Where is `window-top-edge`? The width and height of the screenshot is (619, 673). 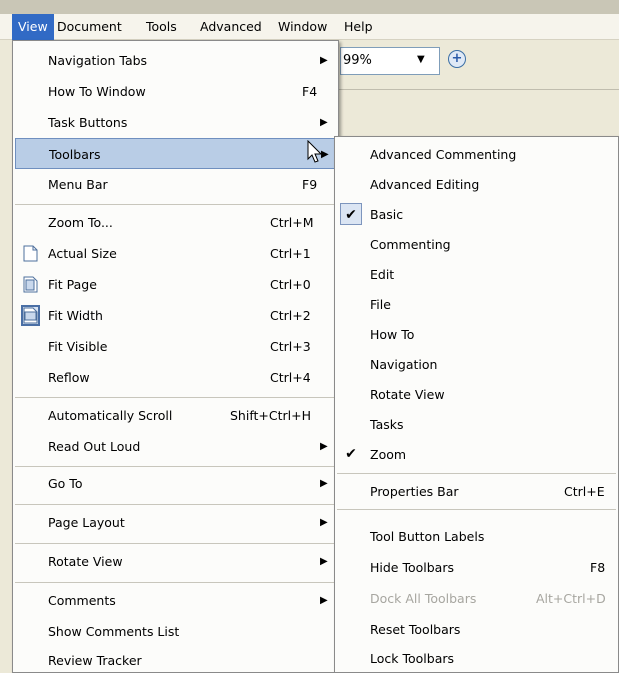 window-top-edge is located at coordinates (309, 7).